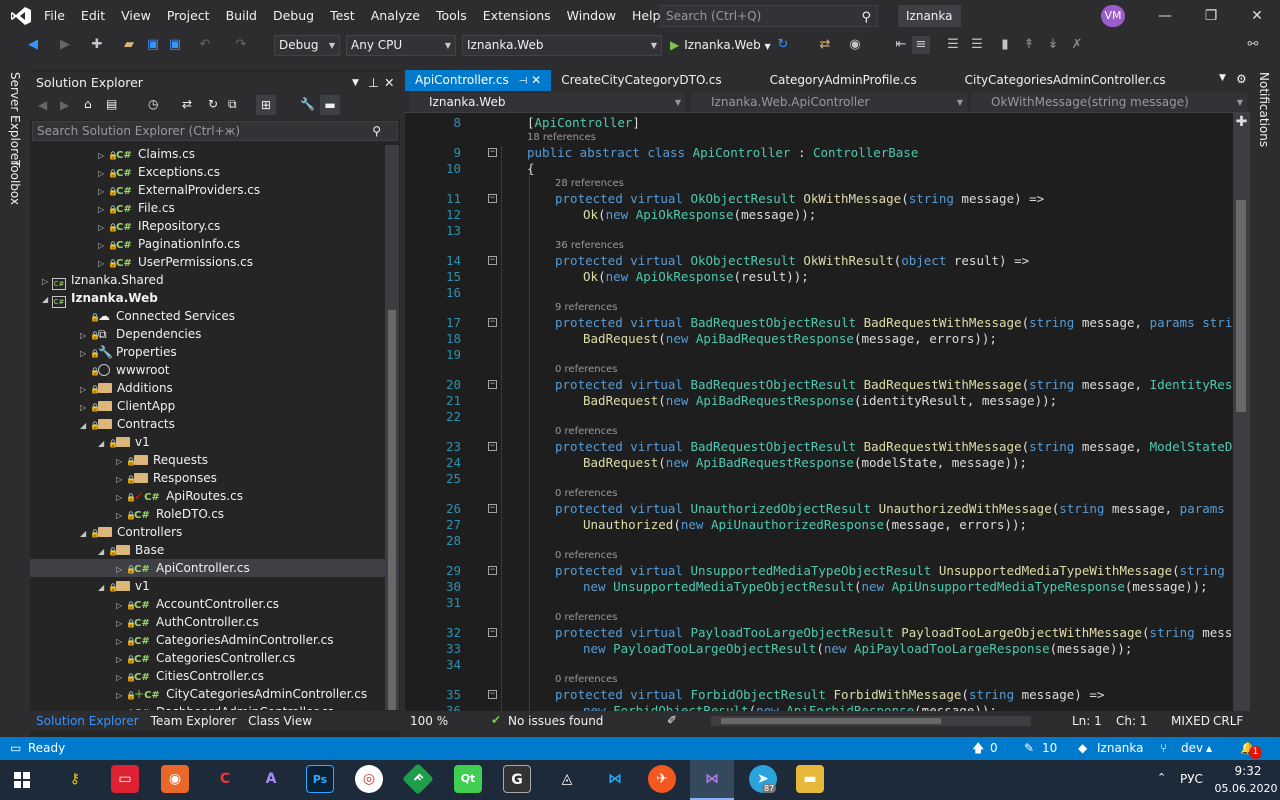 This screenshot has width=1280, height=800. Describe the element at coordinates (1053, 45) in the screenshot. I see `bookmark-next-icon: ↡` at that location.